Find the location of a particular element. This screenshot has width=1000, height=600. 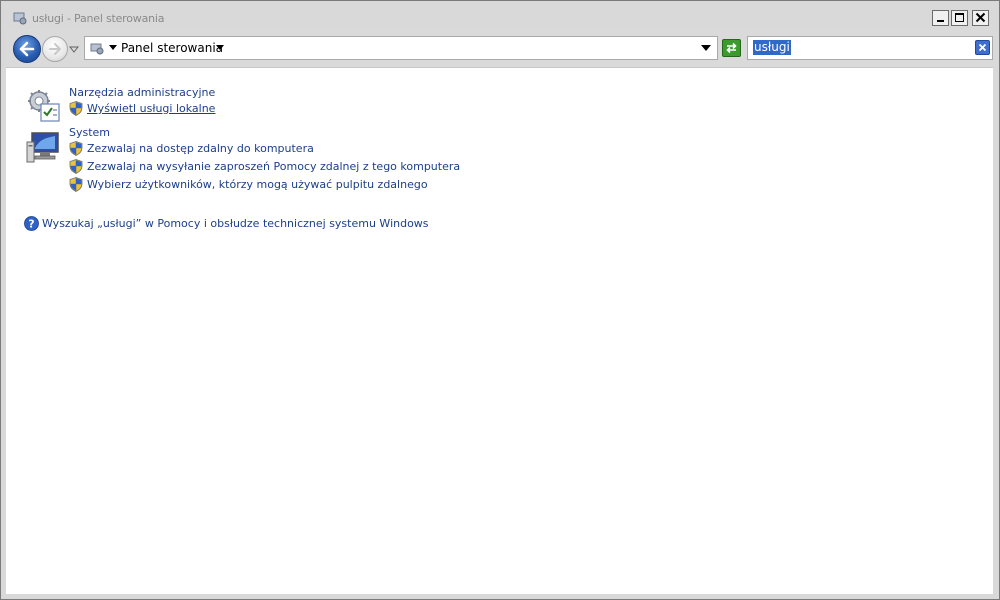

task-link: Zezwalaj na dostęp zdalny do komputera is located at coordinates (200, 148).